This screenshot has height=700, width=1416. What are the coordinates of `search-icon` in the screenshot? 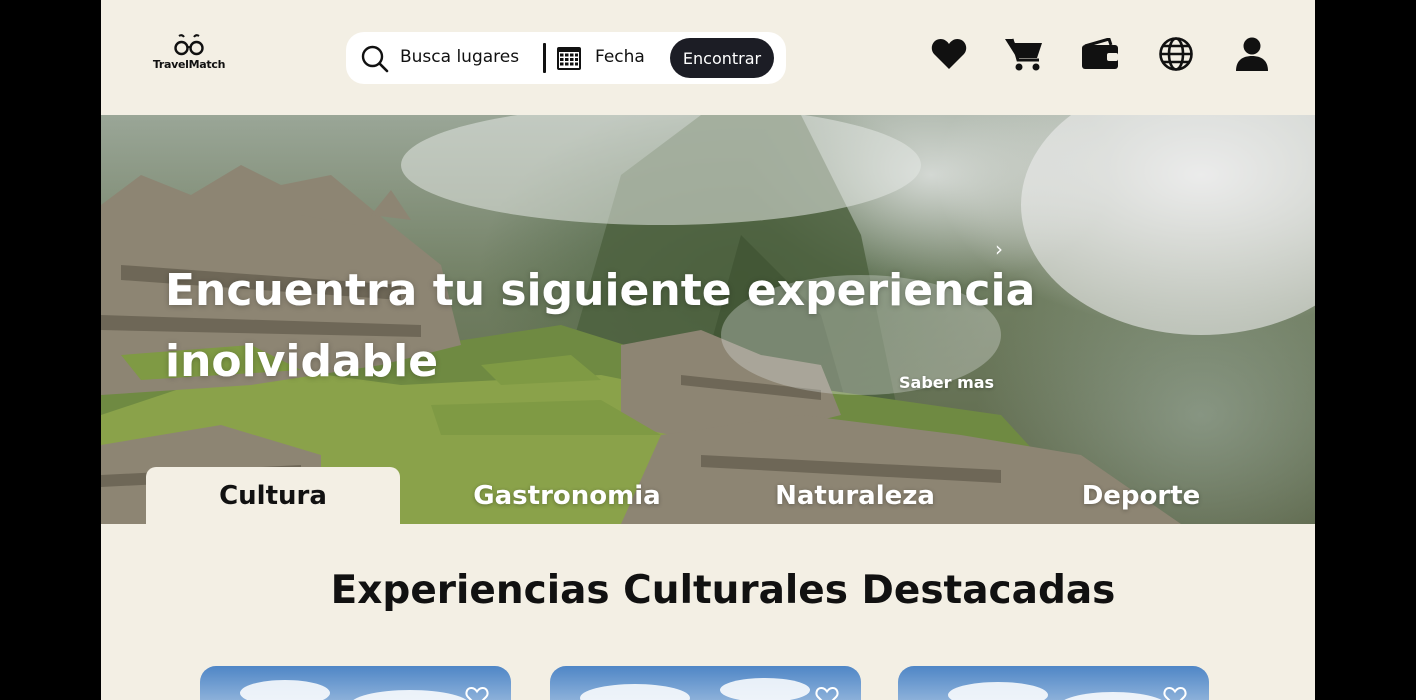 It's located at (375, 59).